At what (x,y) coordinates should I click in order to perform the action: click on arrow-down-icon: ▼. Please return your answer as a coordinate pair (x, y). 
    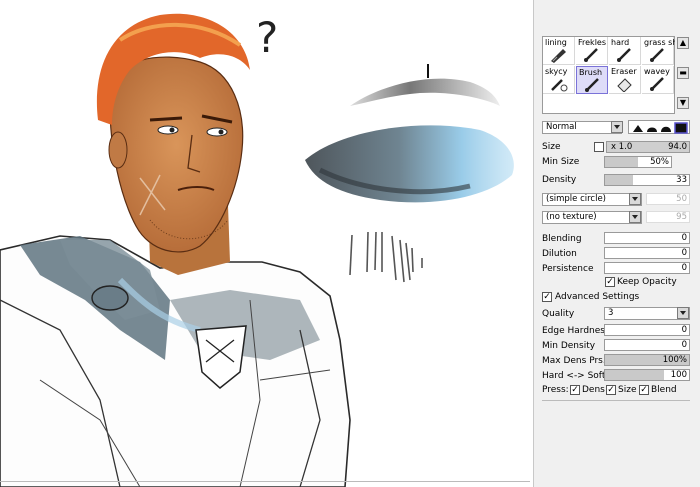
    Looking at the image, I should click on (683, 102).